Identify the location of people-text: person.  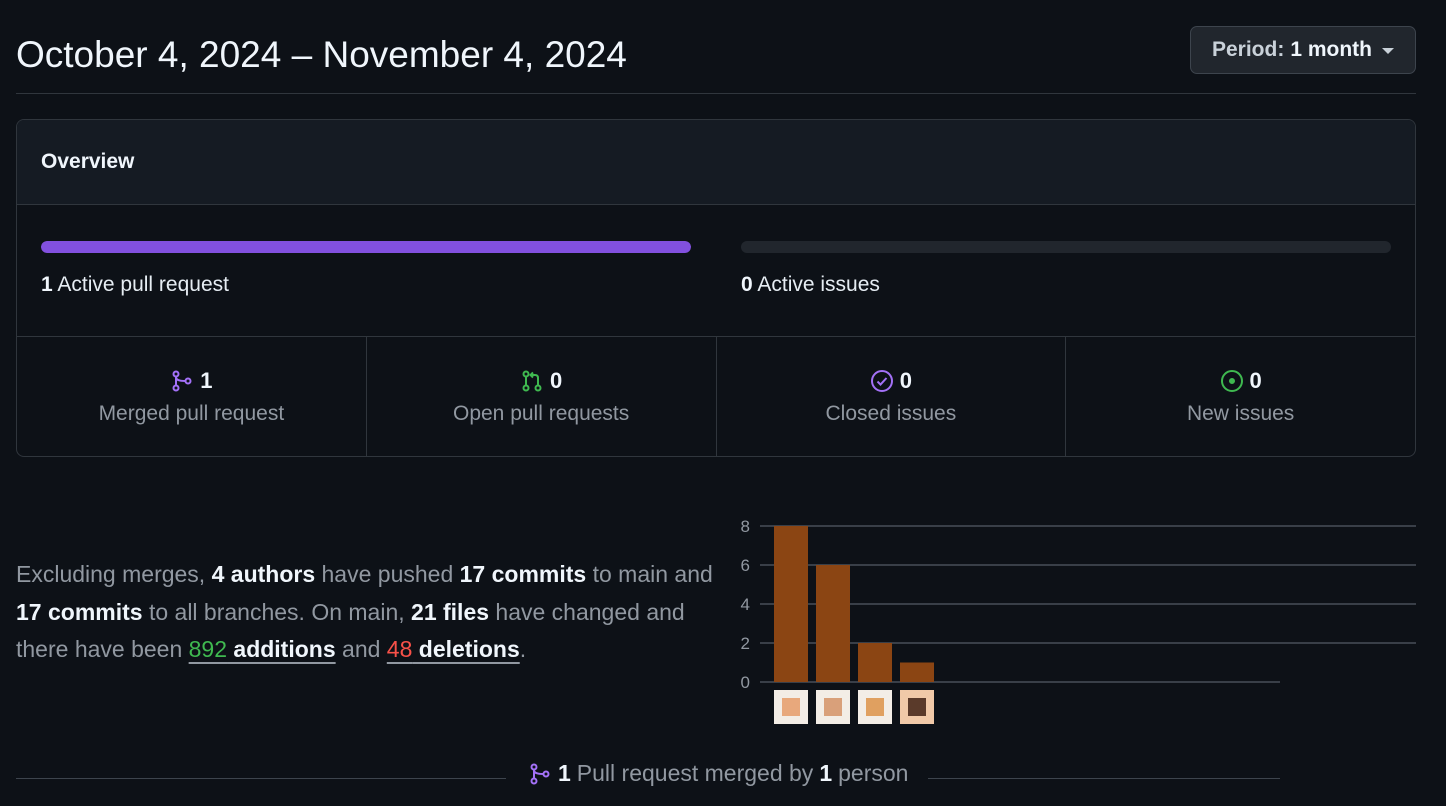
(873, 773).